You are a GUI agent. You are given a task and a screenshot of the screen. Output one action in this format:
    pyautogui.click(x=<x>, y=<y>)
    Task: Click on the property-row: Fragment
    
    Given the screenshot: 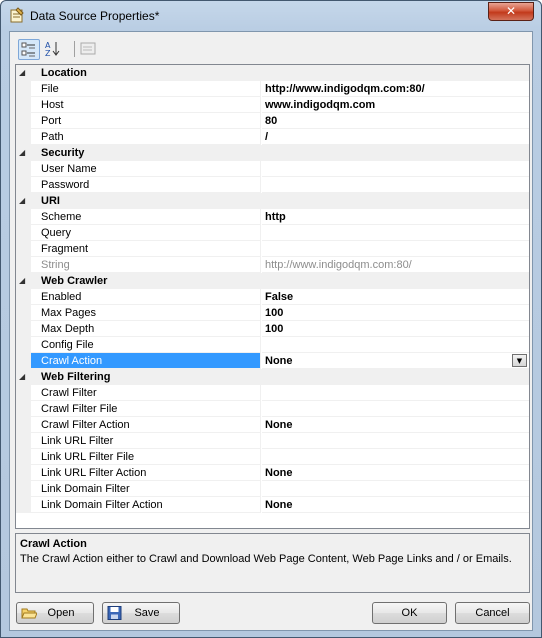 What is the action you would take?
    pyautogui.click(x=272, y=249)
    